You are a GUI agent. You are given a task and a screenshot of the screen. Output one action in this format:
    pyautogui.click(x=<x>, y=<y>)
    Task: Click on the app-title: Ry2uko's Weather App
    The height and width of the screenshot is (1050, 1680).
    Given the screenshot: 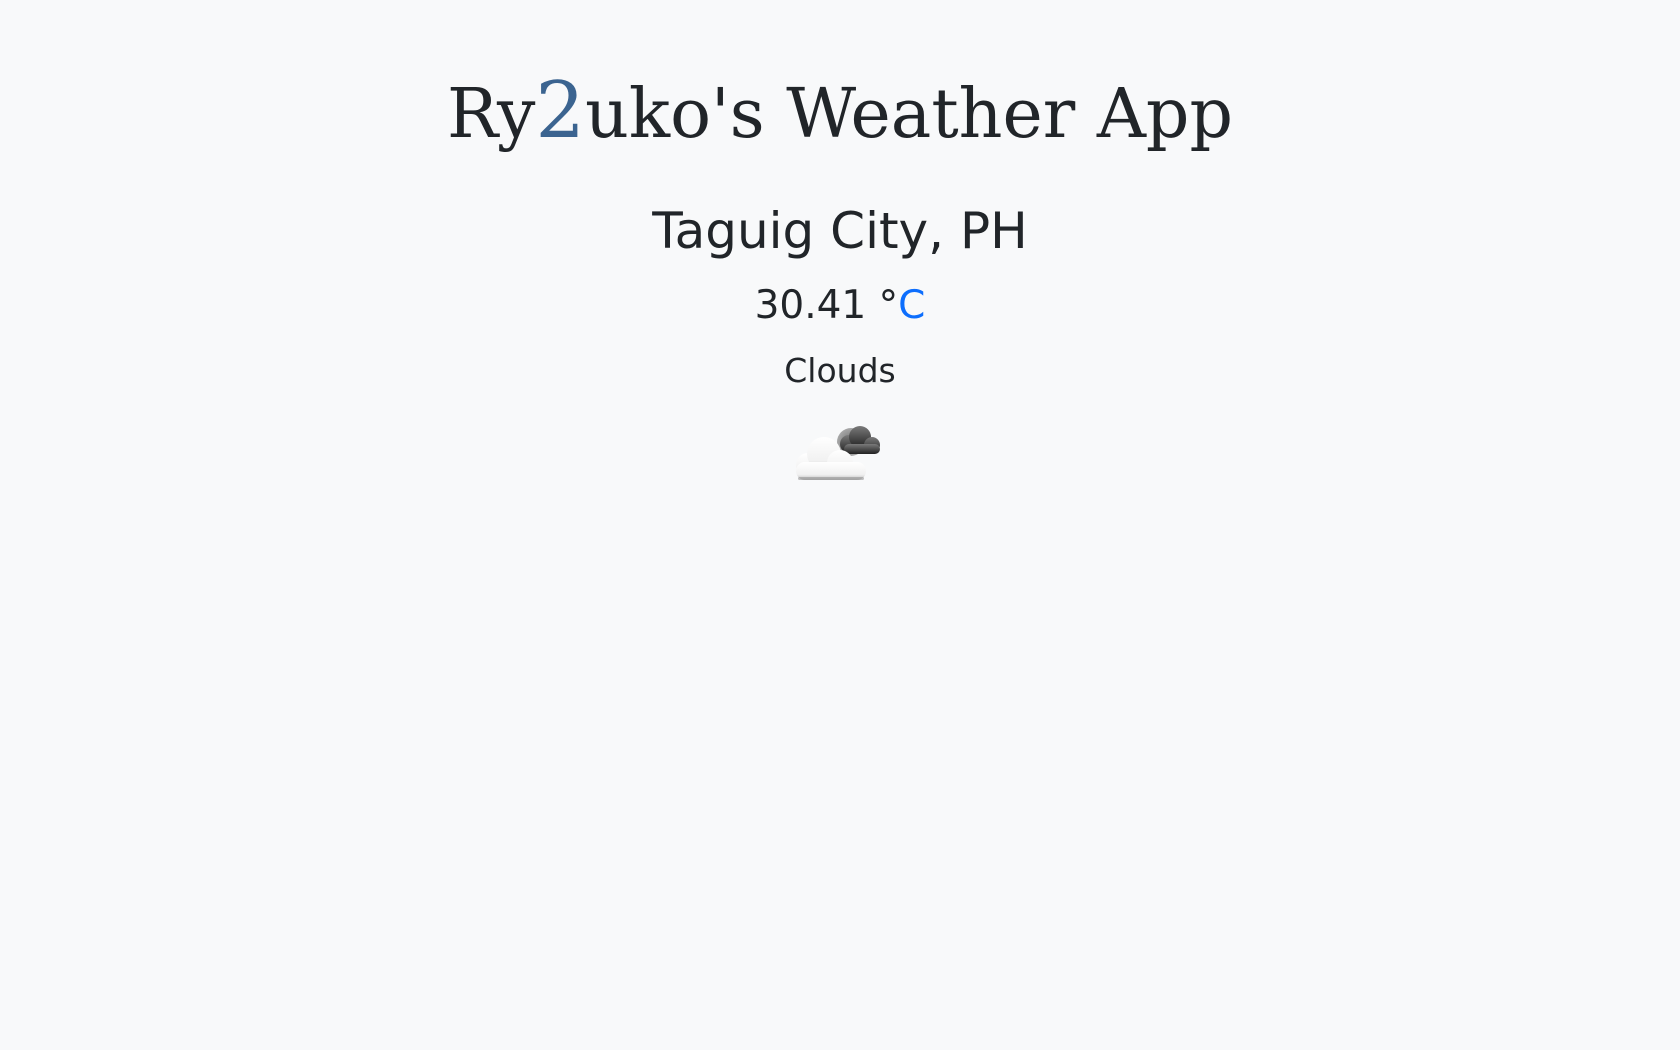 What is the action you would take?
    pyautogui.click(x=840, y=113)
    